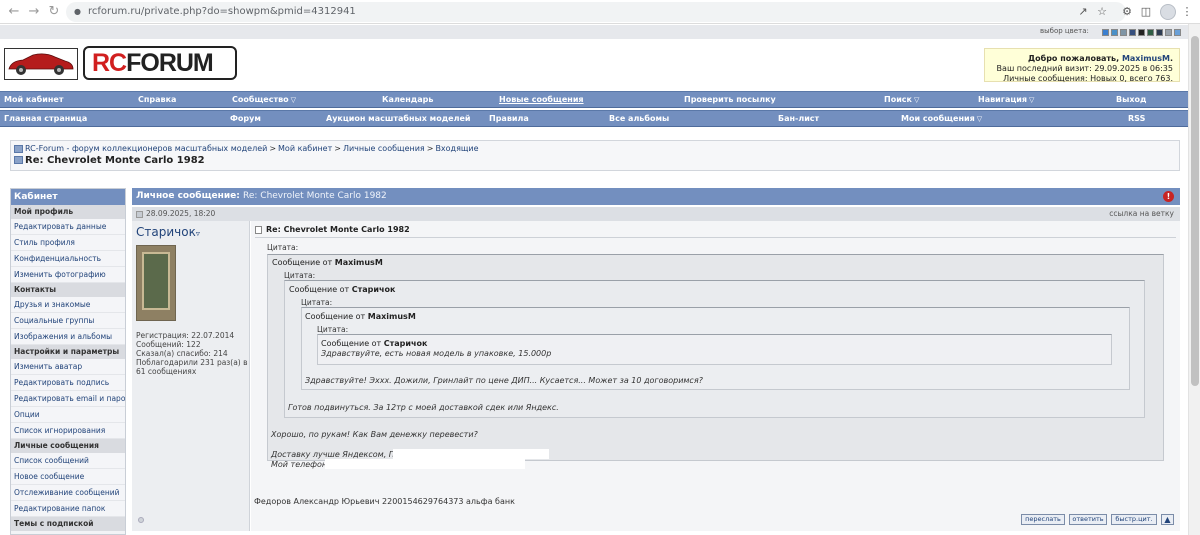 This screenshot has width=1200, height=535. What do you see at coordinates (41, 64) in the screenshot?
I see `site-logo-car` at bounding box center [41, 64].